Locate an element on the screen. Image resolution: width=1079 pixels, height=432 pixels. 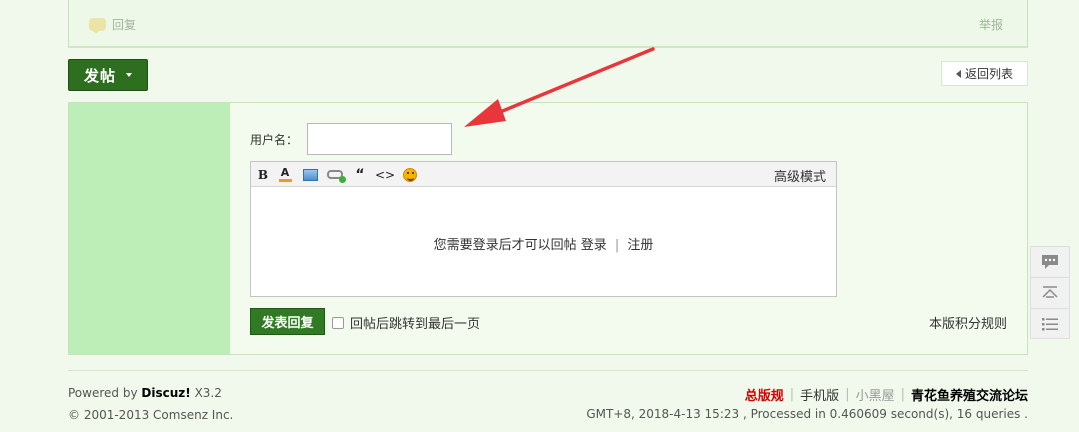
thread-list-button is located at coordinates (1050, 323).